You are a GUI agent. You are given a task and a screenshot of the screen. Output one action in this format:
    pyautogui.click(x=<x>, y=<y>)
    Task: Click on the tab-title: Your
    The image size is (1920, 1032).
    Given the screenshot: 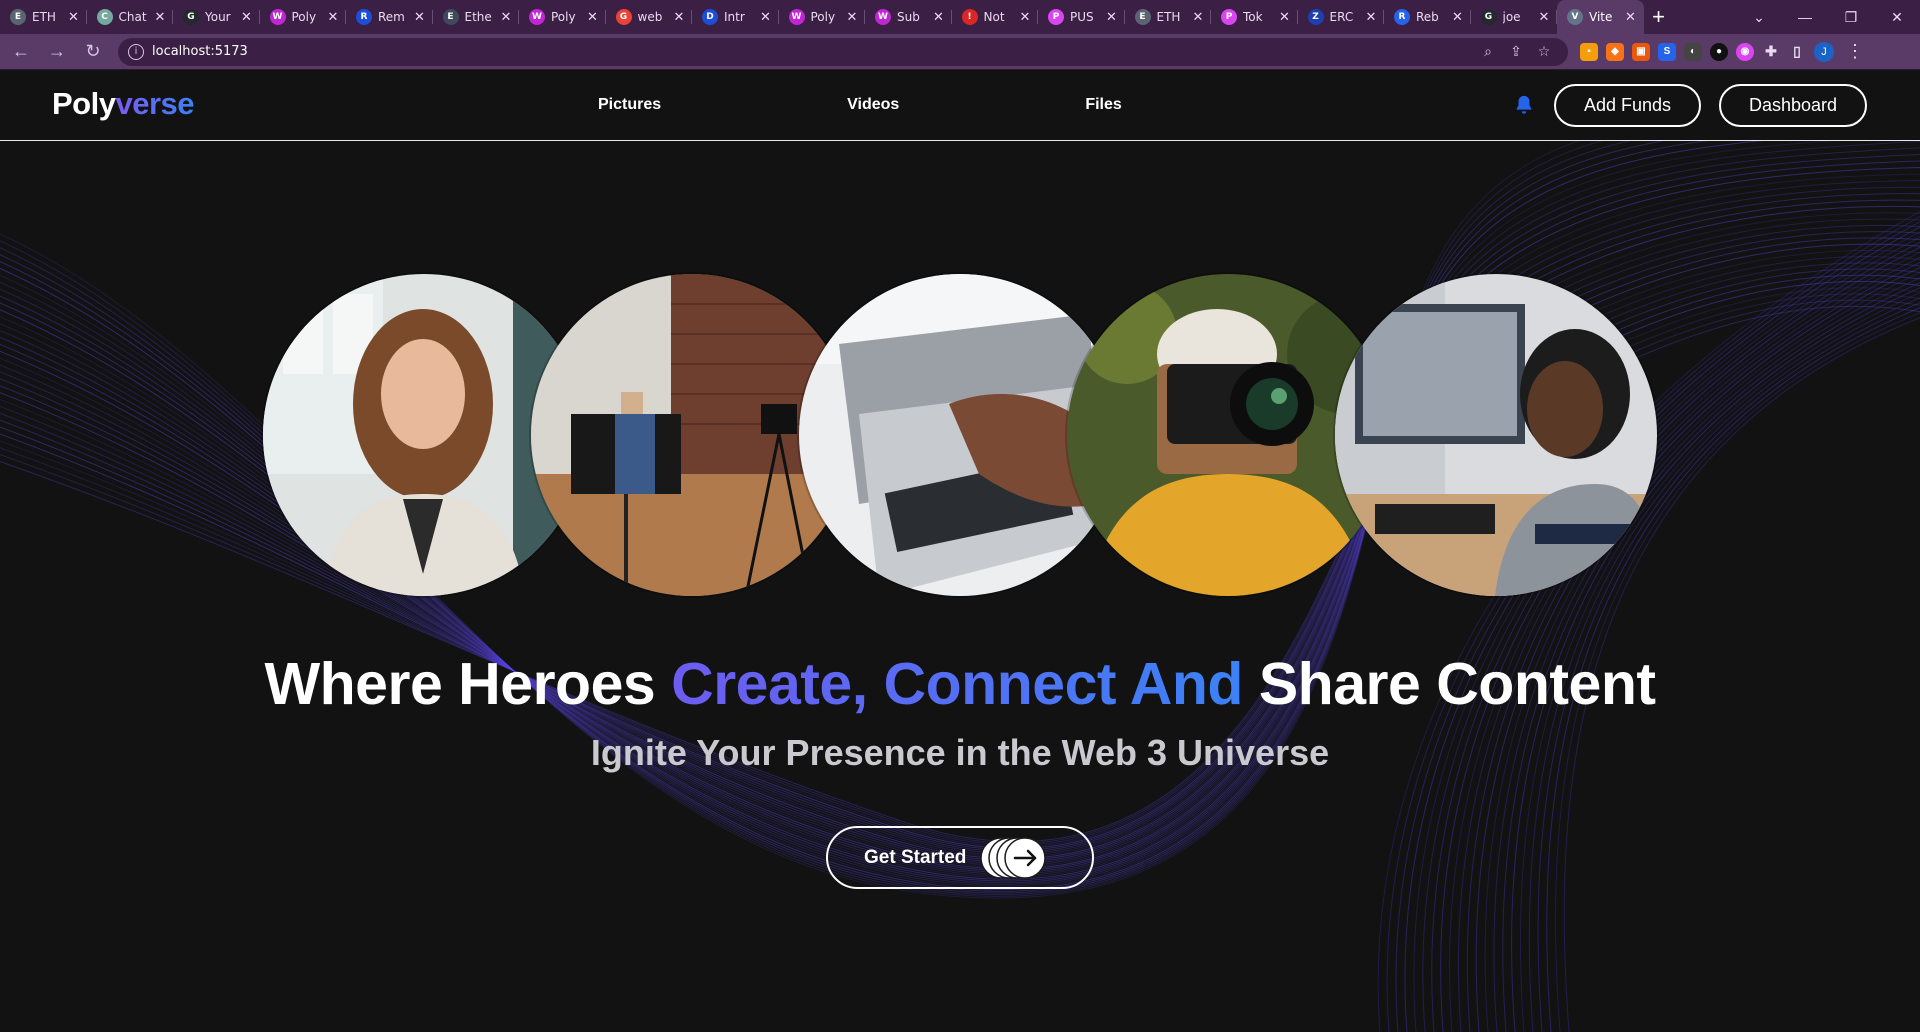 What is the action you would take?
    pyautogui.click(x=218, y=17)
    